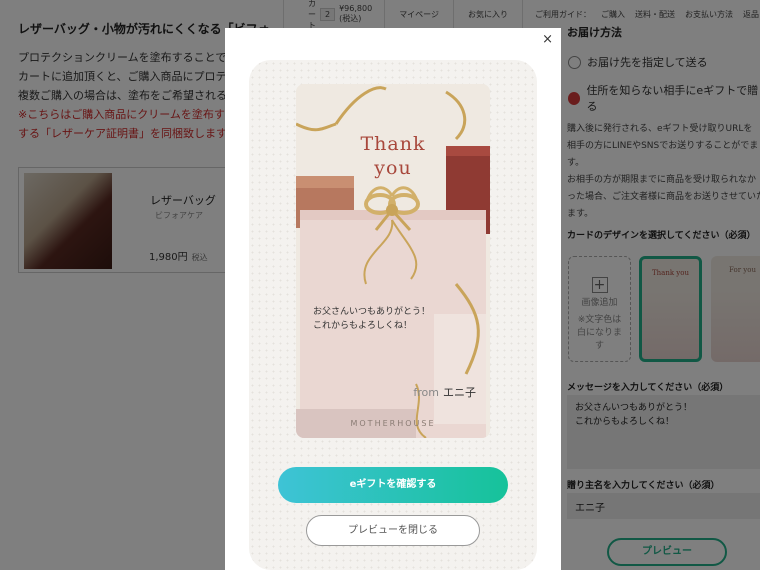 The height and width of the screenshot is (570, 760). Describe the element at coordinates (426, 392) in the screenshot. I see `card-from-label: from` at that location.